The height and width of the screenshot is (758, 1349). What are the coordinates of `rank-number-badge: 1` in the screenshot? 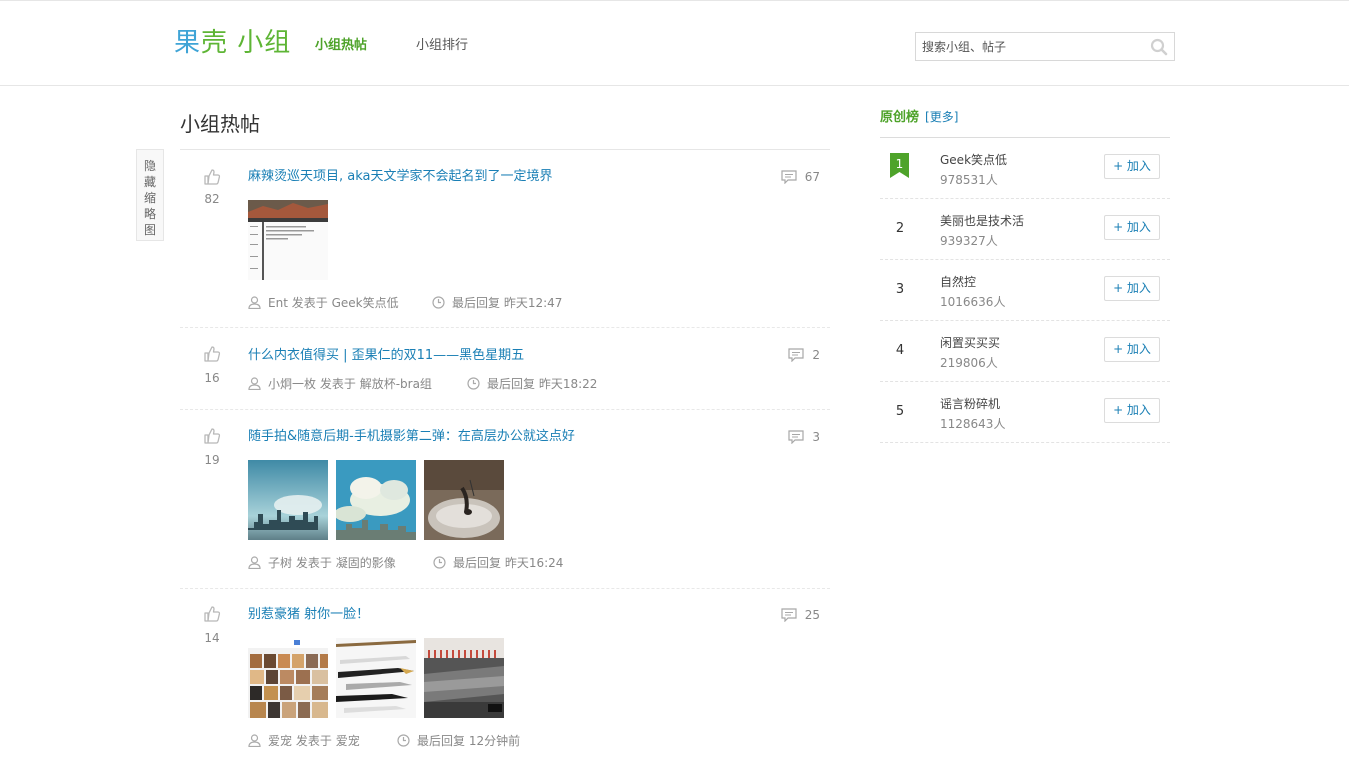 It's located at (899, 165).